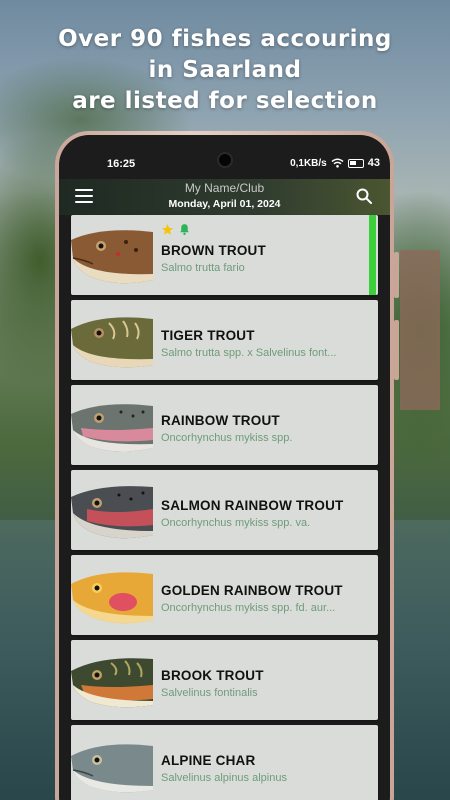 The height and width of the screenshot is (800, 450). I want to click on golden-rainbow-trout-image, so click(112, 598).